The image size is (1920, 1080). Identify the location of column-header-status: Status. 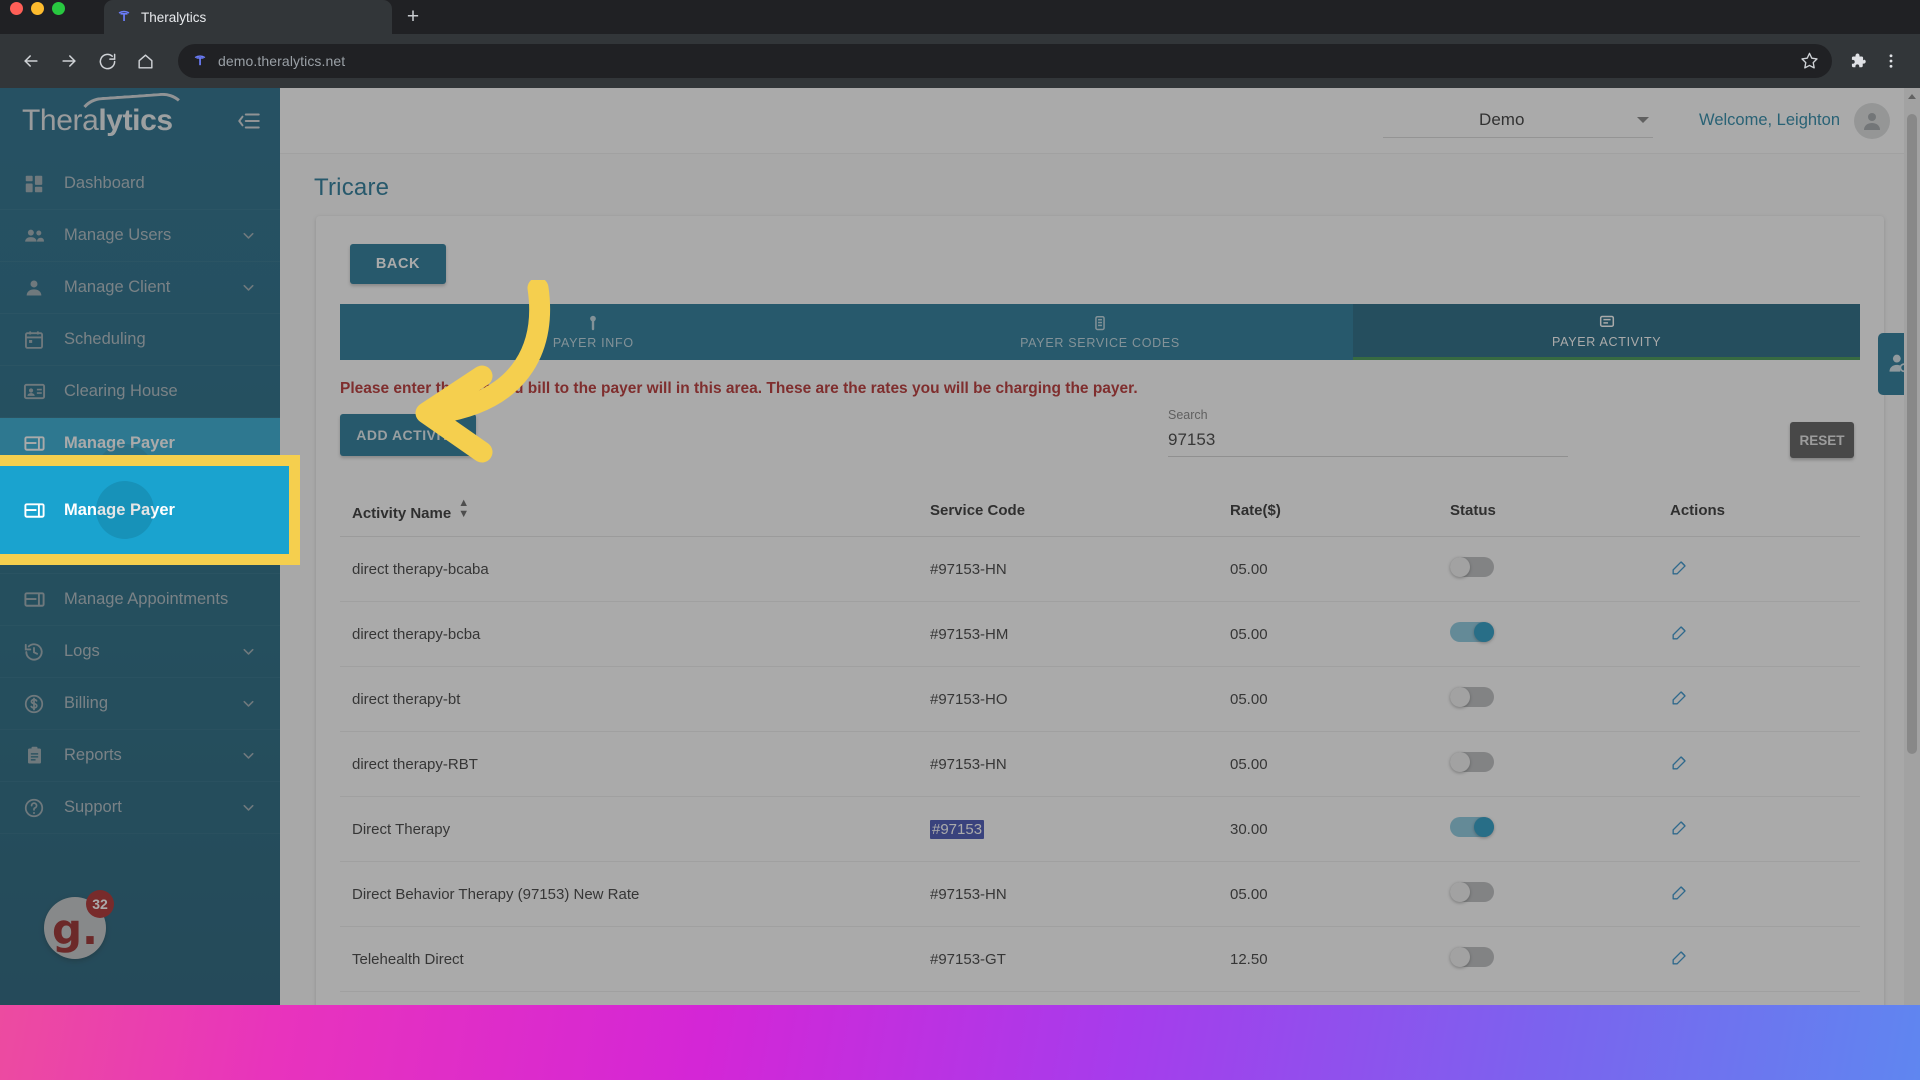
(1560, 510).